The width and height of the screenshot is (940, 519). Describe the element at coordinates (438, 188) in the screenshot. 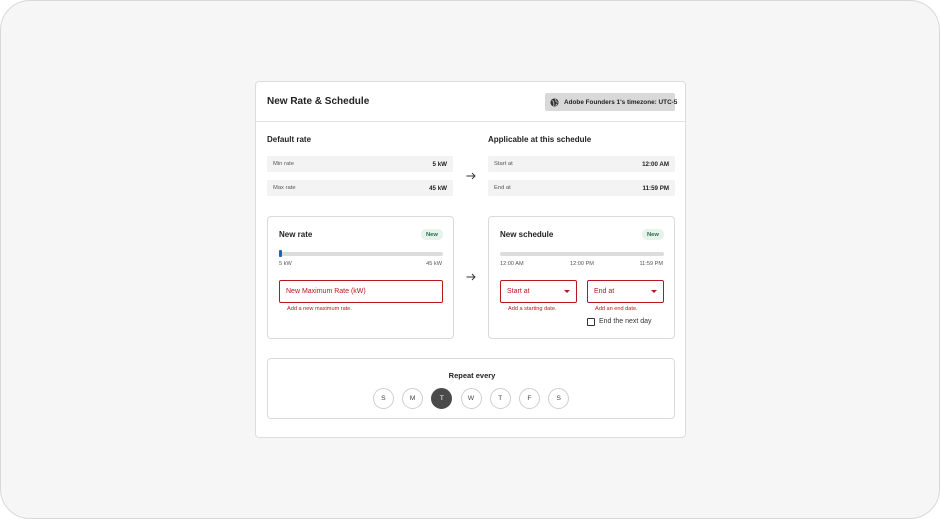

I see `max-rate-value: 45 kW` at that location.